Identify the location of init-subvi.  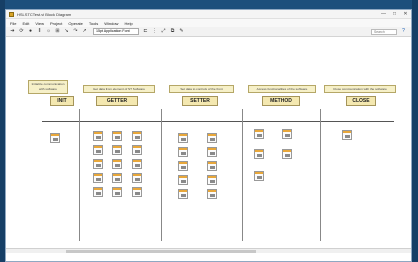
(55, 138).